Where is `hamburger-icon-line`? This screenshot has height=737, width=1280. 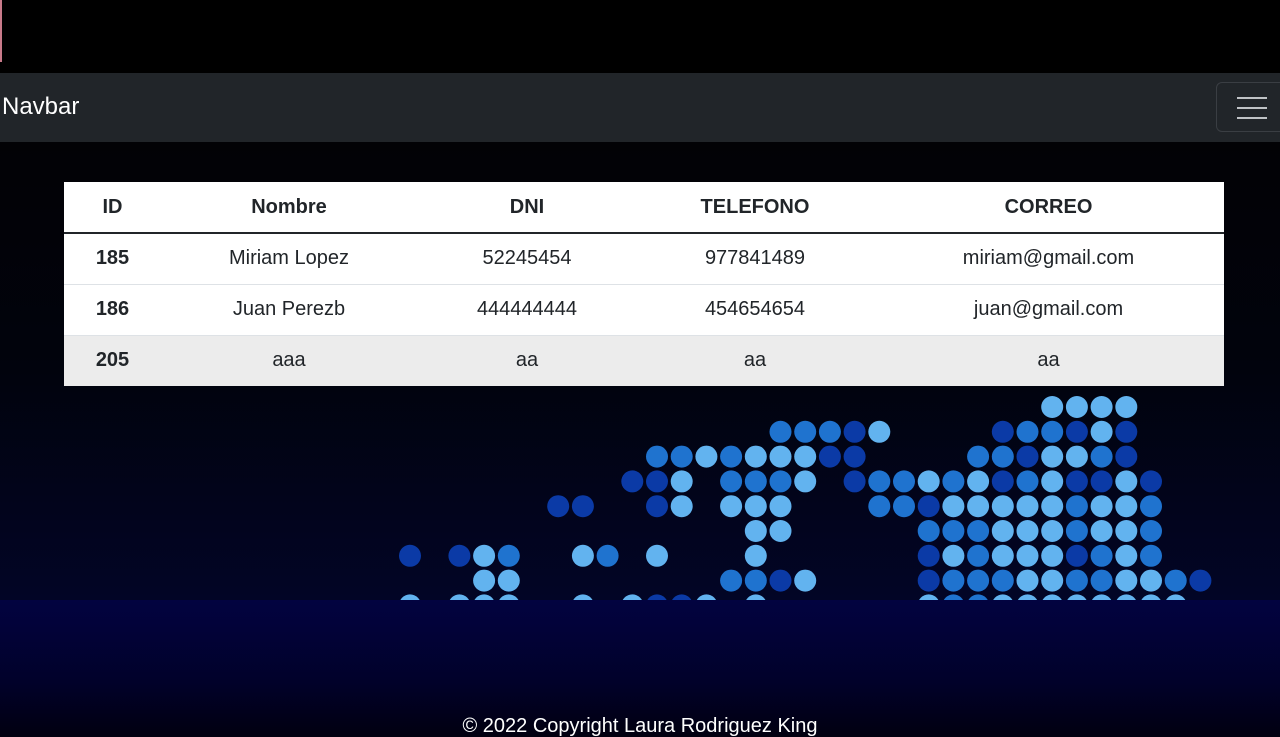 hamburger-icon-line is located at coordinates (1252, 118).